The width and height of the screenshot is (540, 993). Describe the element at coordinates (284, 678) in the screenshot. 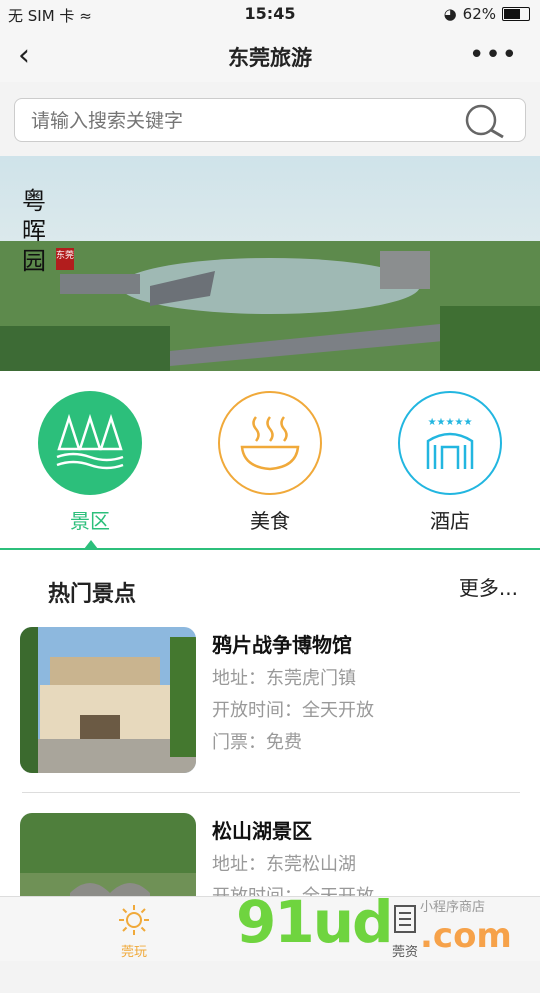

I see `attraction-address: 地址：东莞虎门镇` at that location.